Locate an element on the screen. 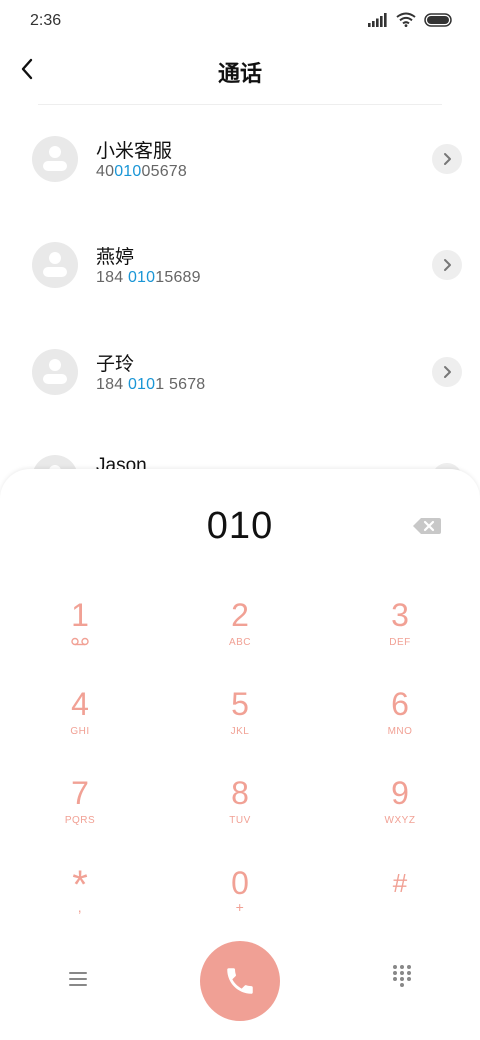 The width and height of the screenshot is (480, 1040). contact-name: 子玲 is located at coordinates (115, 364).